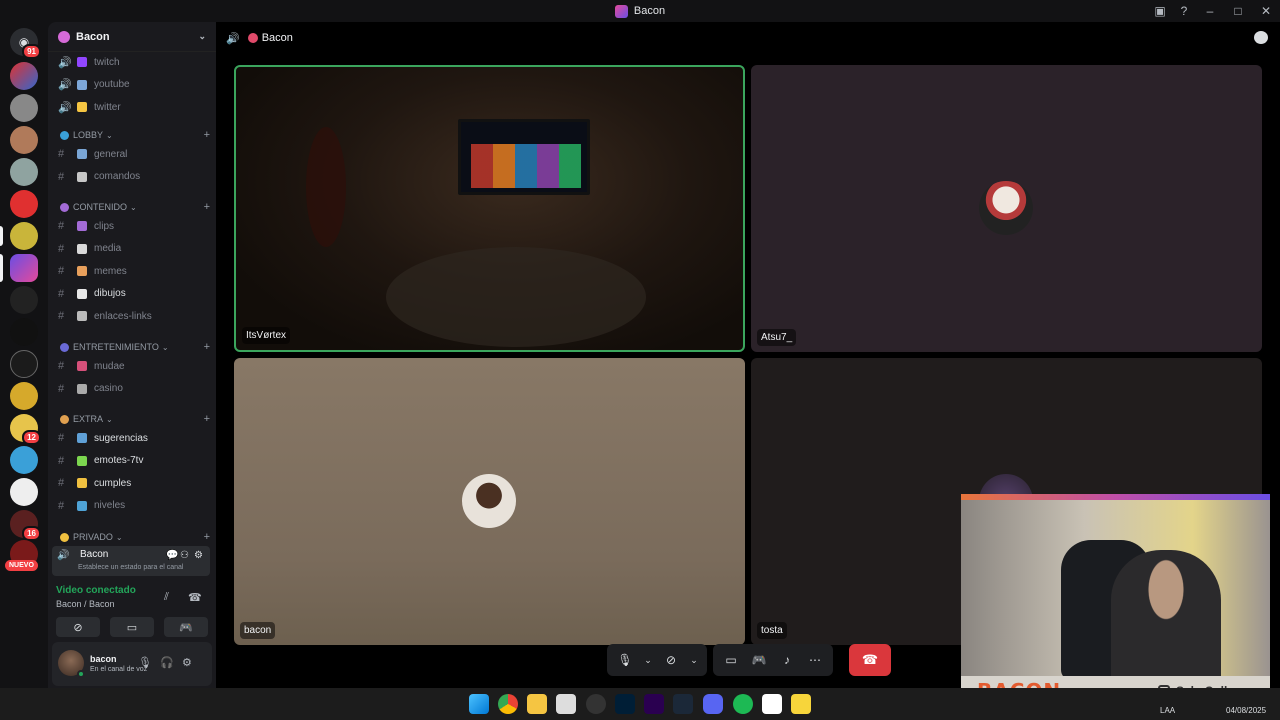 The height and width of the screenshot is (720, 1280). What do you see at coordinates (479, 704) in the screenshot?
I see `windows-start-icon` at bounding box center [479, 704].